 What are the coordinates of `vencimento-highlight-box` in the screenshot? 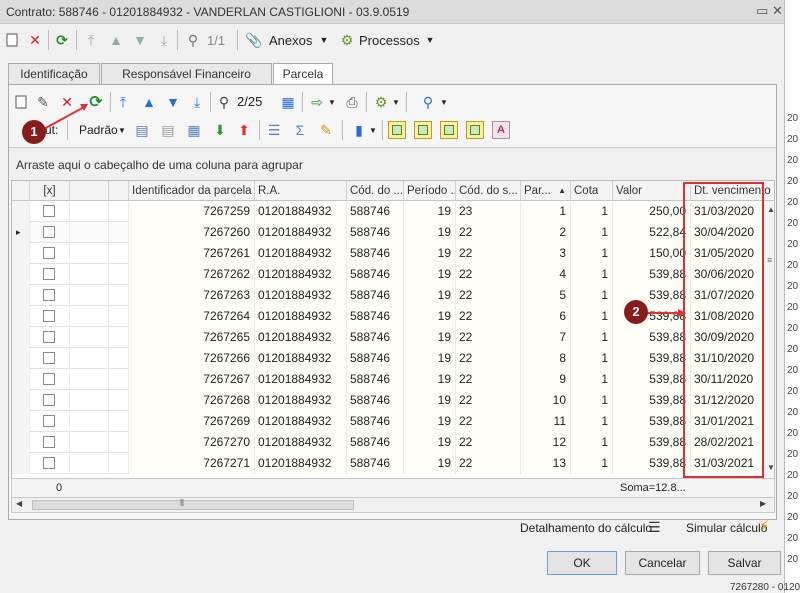 It's located at (723, 330).